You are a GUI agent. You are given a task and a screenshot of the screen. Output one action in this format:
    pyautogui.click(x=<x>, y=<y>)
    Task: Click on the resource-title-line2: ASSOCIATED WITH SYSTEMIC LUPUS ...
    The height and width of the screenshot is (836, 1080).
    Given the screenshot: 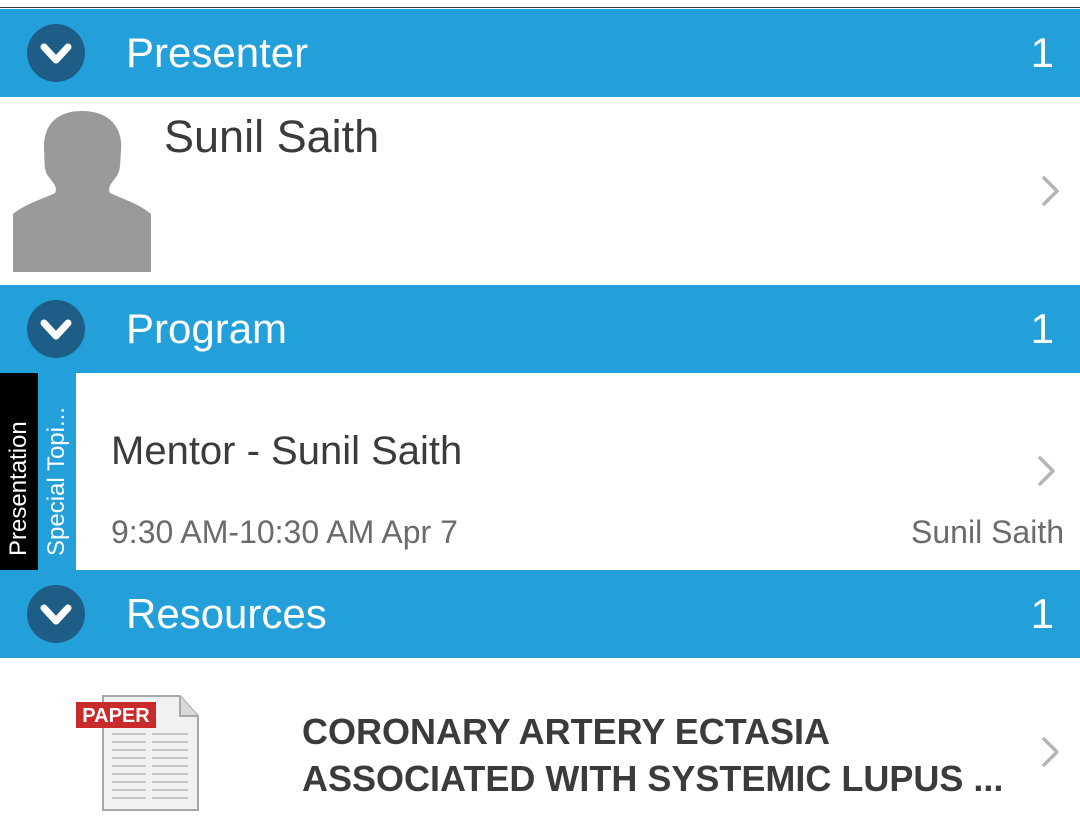 What is the action you would take?
    pyautogui.click(x=653, y=778)
    